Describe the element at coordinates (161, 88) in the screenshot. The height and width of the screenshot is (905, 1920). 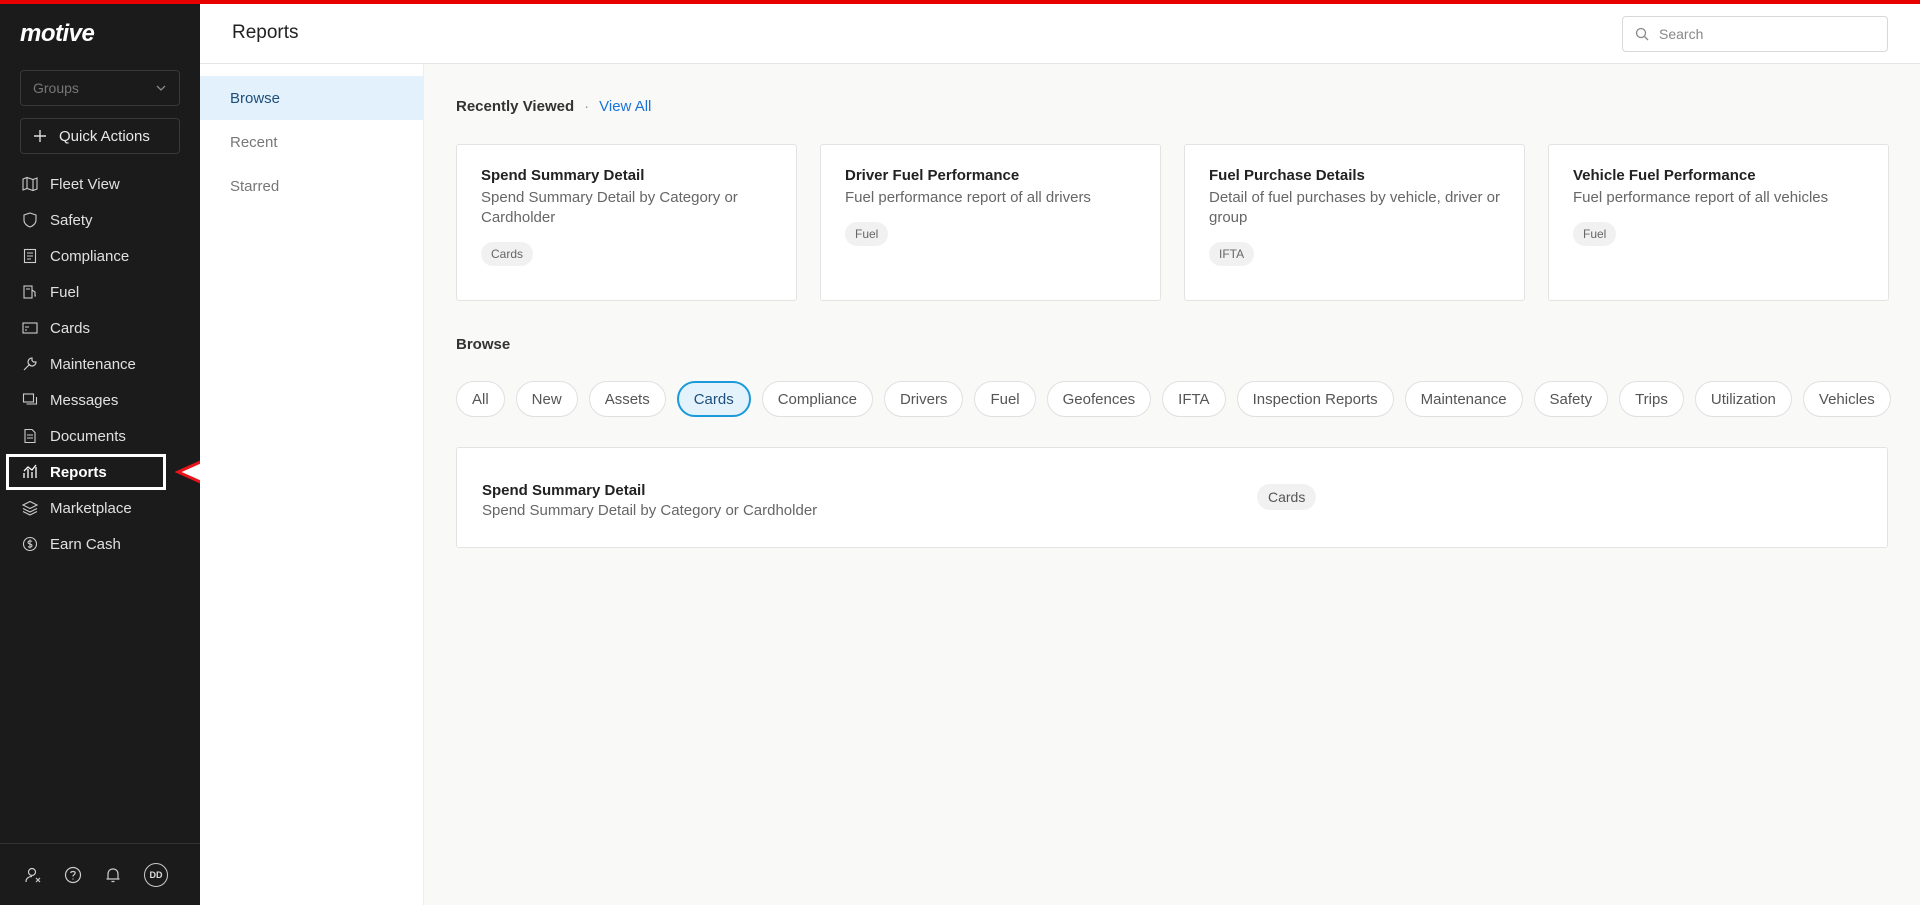
I see `chevron-down-icon` at that location.